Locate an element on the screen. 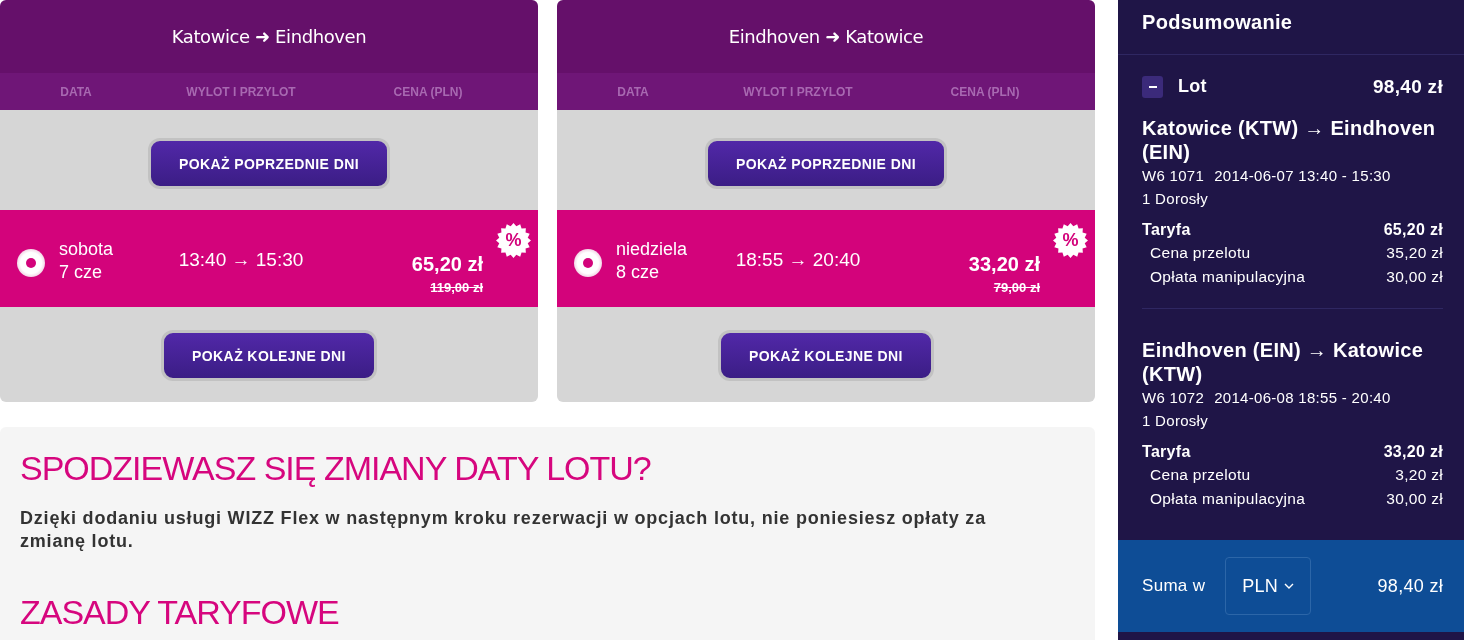  previous-price: 119,00 zł is located at coordinates (456, 287).